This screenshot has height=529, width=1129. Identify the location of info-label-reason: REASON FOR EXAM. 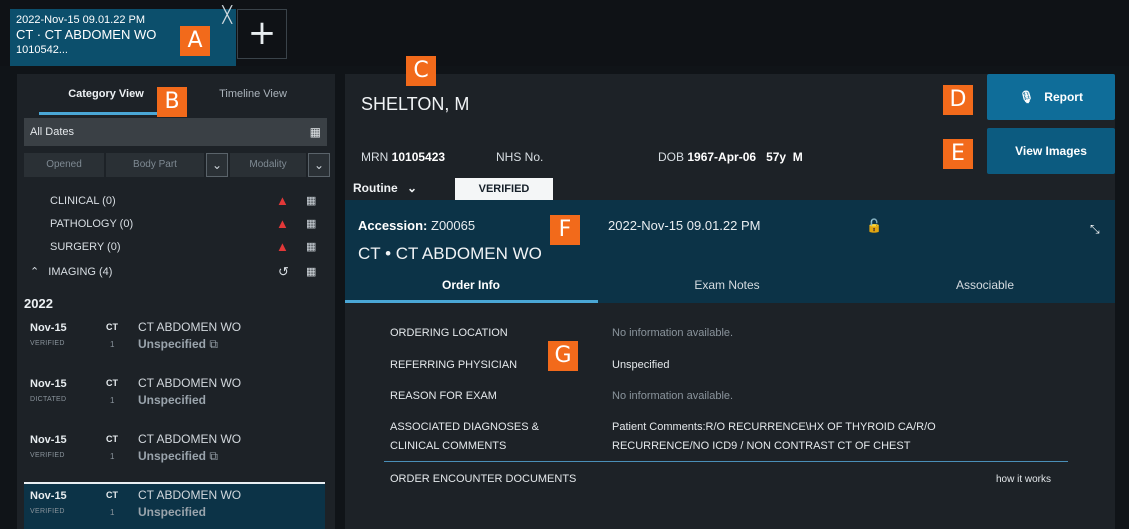
(443, 396).